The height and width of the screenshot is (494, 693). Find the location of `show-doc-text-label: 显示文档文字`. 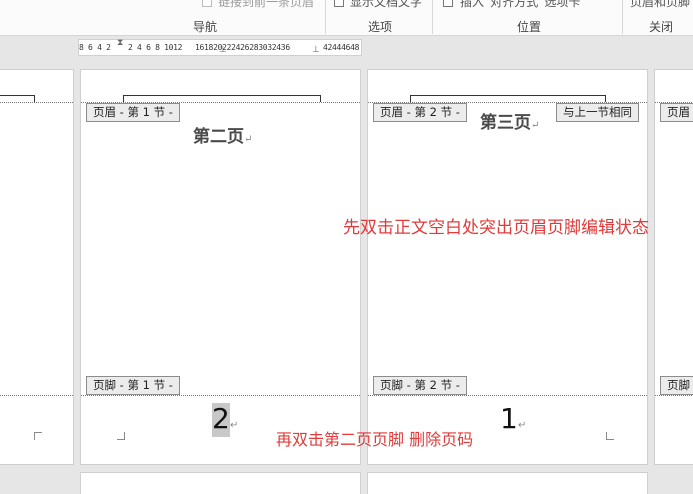

show-doc-text-label: 显示文档文字 is located at coordinates (386, 4).